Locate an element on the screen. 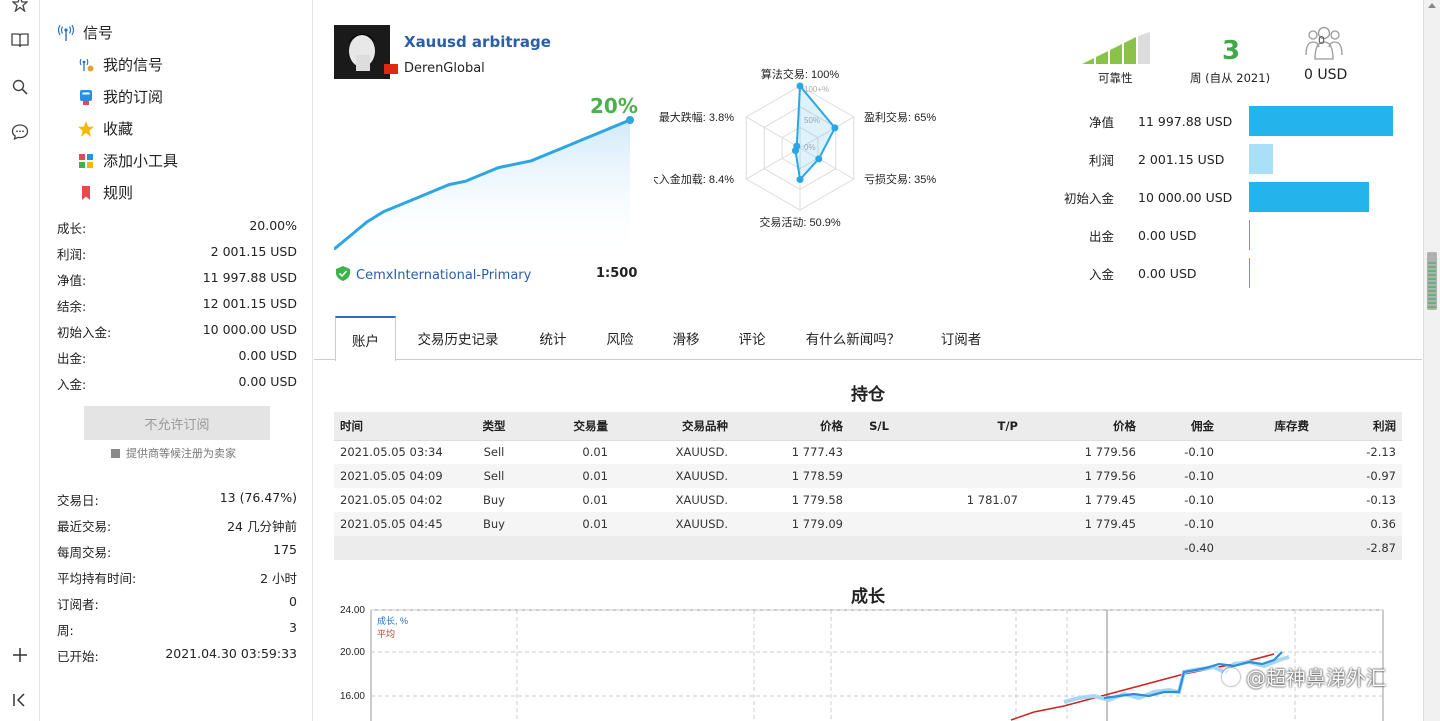 The image size is (1440, 721). radar-shape is located at coordinates (815, 132).